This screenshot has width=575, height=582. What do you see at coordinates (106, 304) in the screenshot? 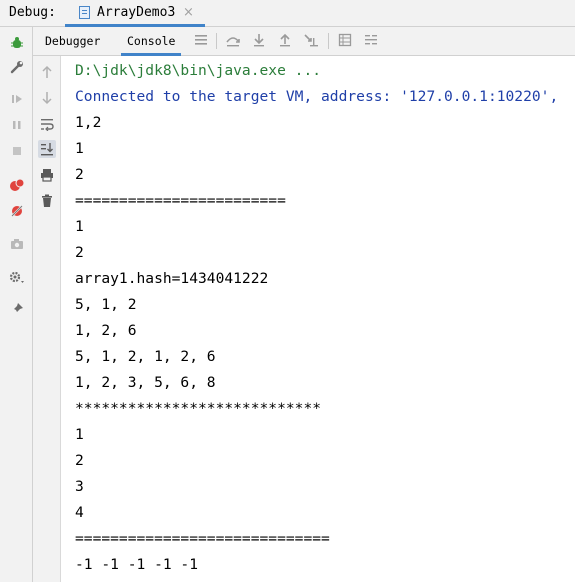
I see `console-line: 5, 1, 2` at bounding box center [106, 304].